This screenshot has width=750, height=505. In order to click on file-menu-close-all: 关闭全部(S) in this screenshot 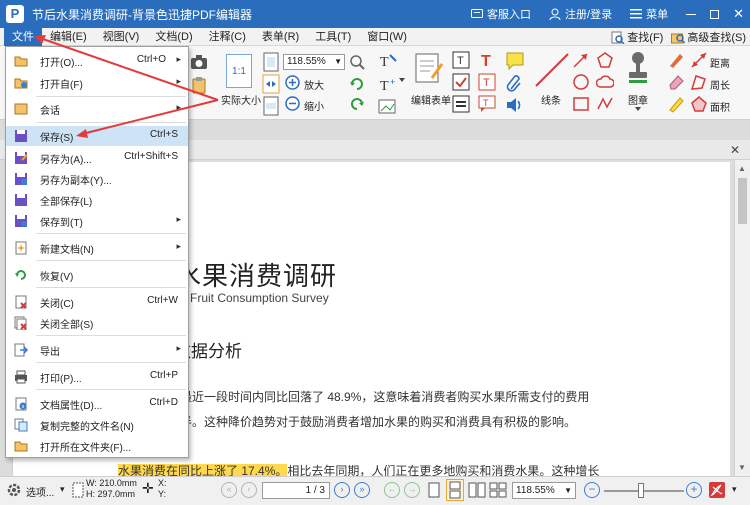, I will do `click(97, 323)`.